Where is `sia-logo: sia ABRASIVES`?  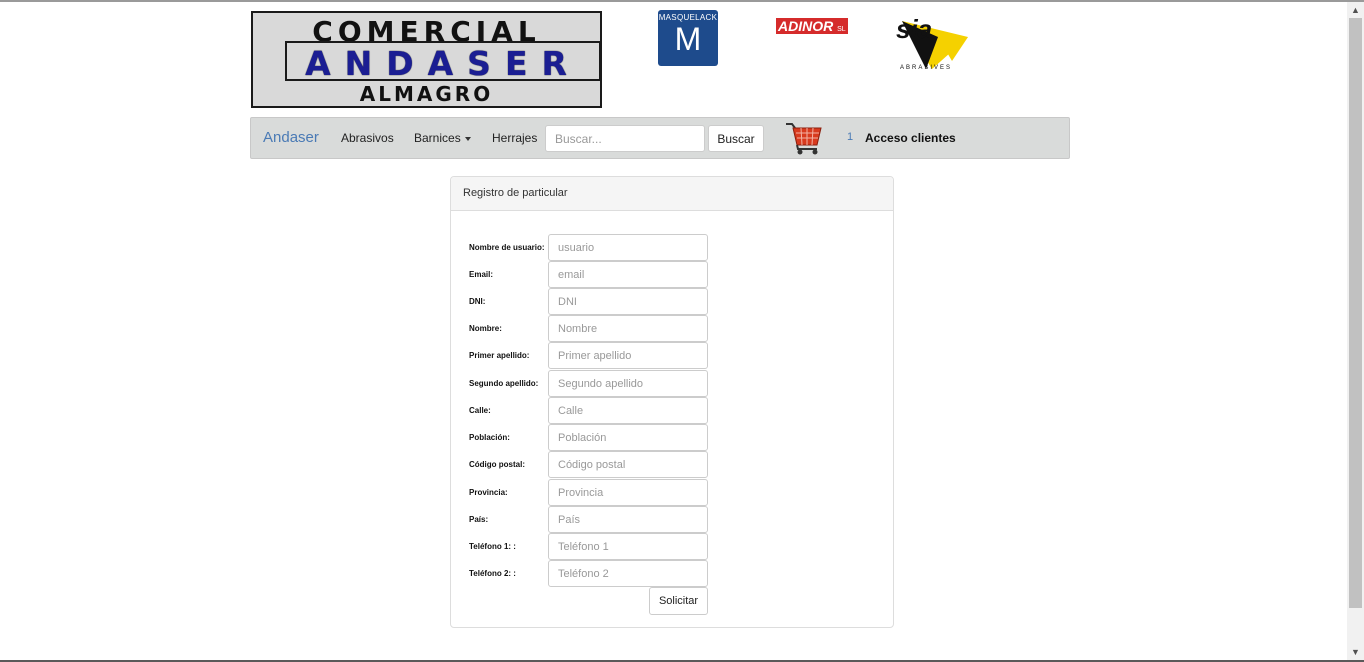 sia-logo: sia ABRASIVES is located at coordinates (932, 43).